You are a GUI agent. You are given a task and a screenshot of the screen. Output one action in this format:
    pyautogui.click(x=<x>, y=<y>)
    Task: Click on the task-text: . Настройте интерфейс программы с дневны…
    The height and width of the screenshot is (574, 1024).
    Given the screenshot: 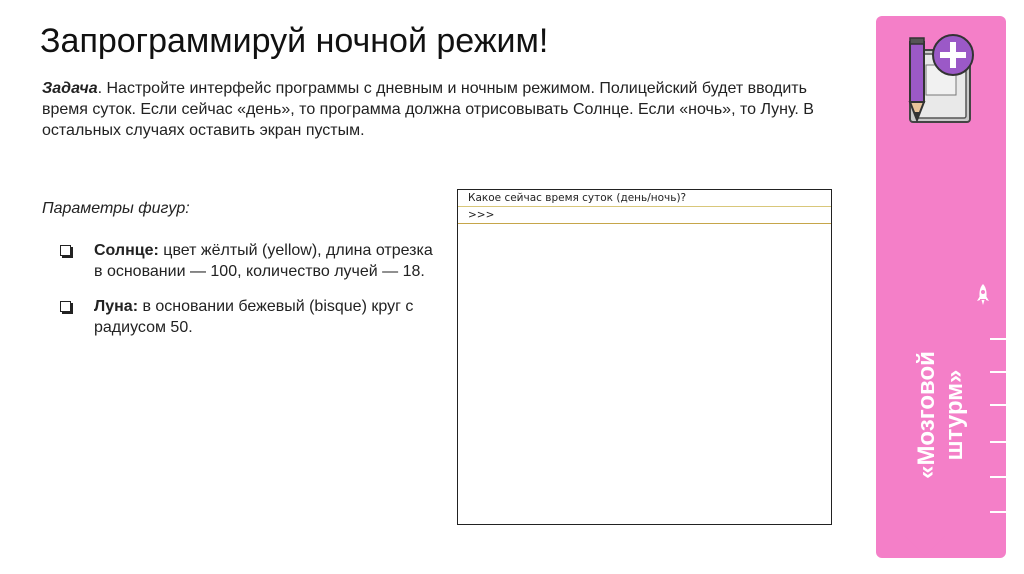 What is the action you would take?
    pyautogui.click(x=428, y=109)
    